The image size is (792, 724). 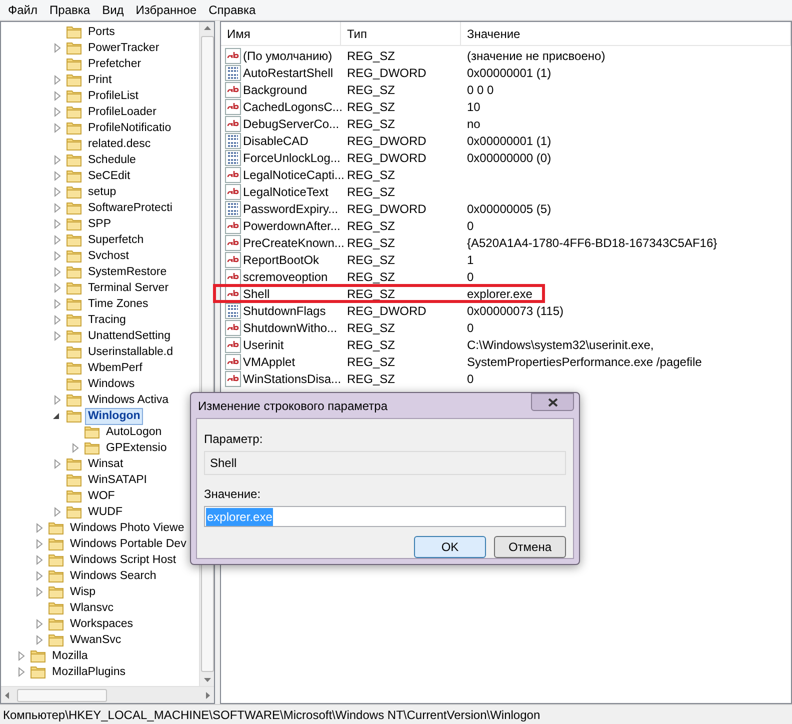 What do you see at coordinates (112, 160) in the screenshot?
I see `tree-item: Schedule` at bounding box center [112, 160].